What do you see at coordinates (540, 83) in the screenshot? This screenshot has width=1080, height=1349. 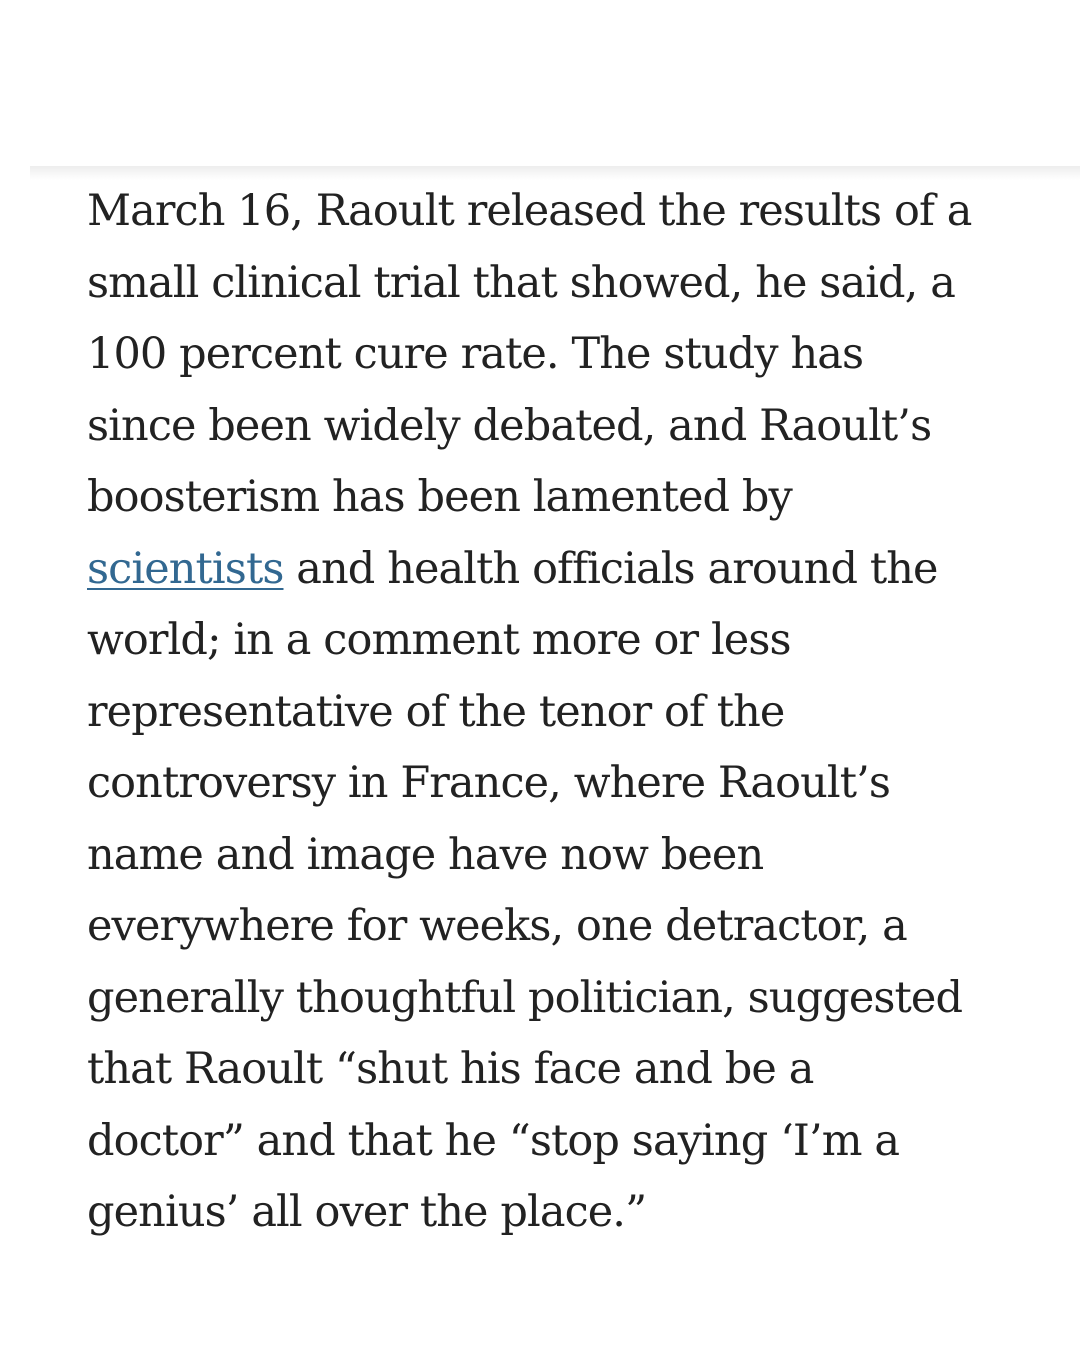 I see `top-blank-area` at bounding box center [540, 83].